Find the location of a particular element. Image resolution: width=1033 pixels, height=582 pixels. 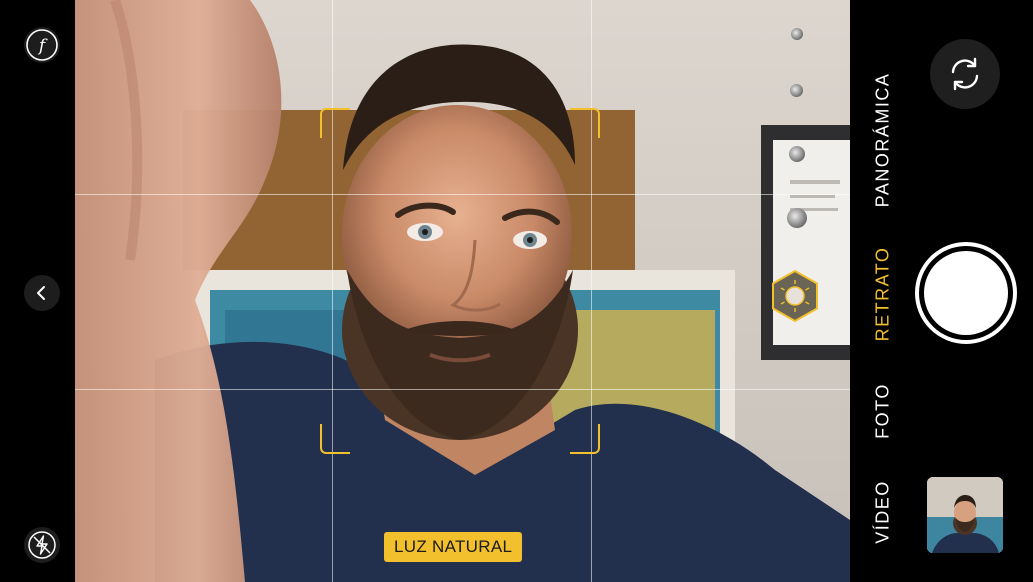

camera-flip-icon is located at coordinates (965, 74).